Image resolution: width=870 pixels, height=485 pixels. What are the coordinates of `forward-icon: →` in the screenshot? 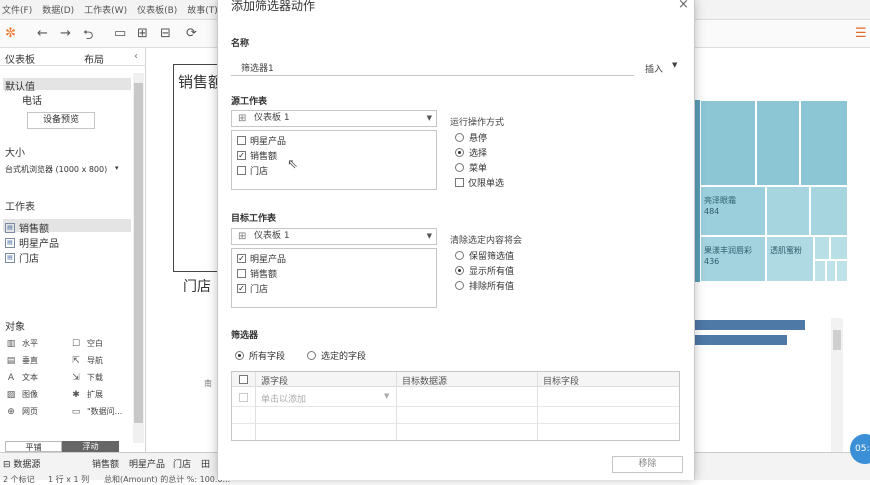 It's located at (65, 33).